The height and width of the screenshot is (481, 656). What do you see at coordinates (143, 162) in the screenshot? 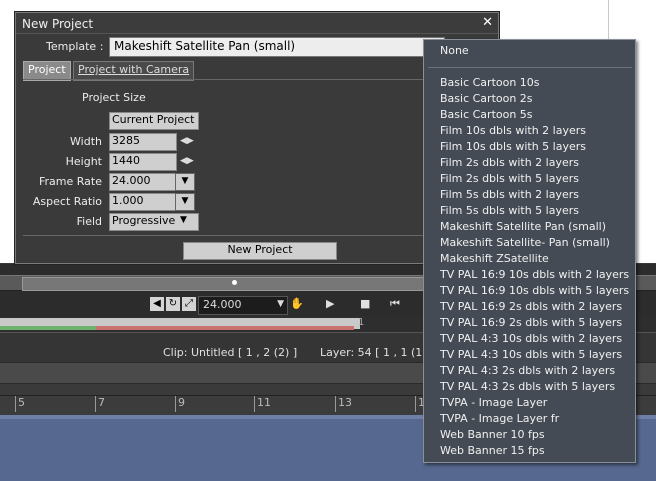
I see `height-field: 1440` at bounding box center [143, 162].